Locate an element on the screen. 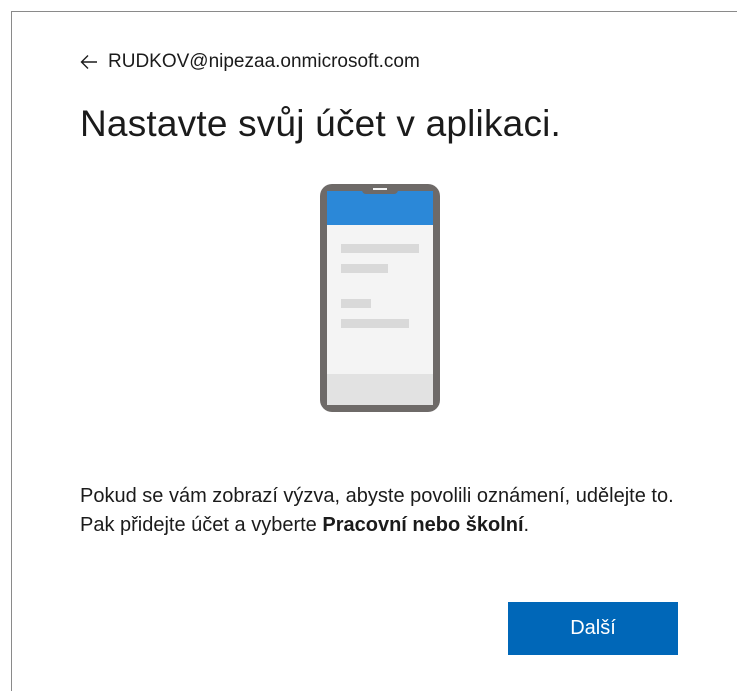  arrow-left-icon is located at coordinates (89, 62).